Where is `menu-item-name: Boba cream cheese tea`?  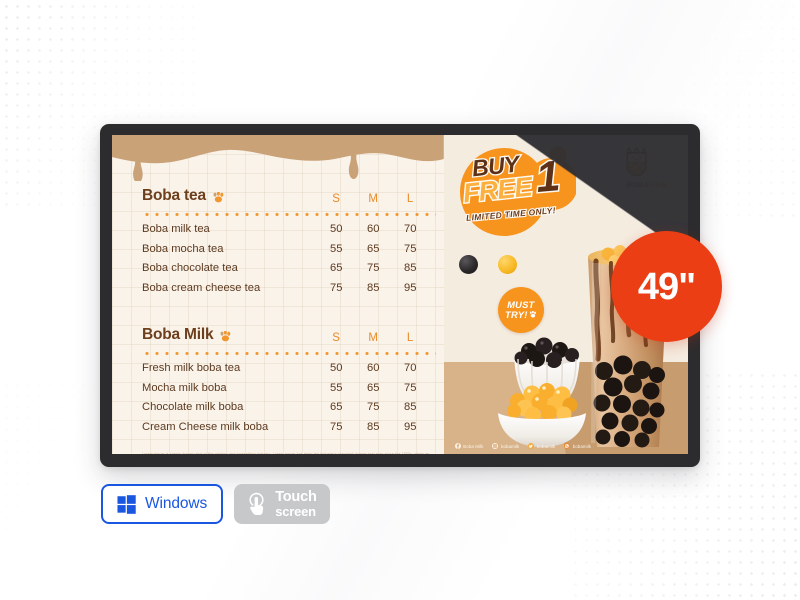
menu-item-name: Boba cream cheese tea is located at coordinates (201, 287).